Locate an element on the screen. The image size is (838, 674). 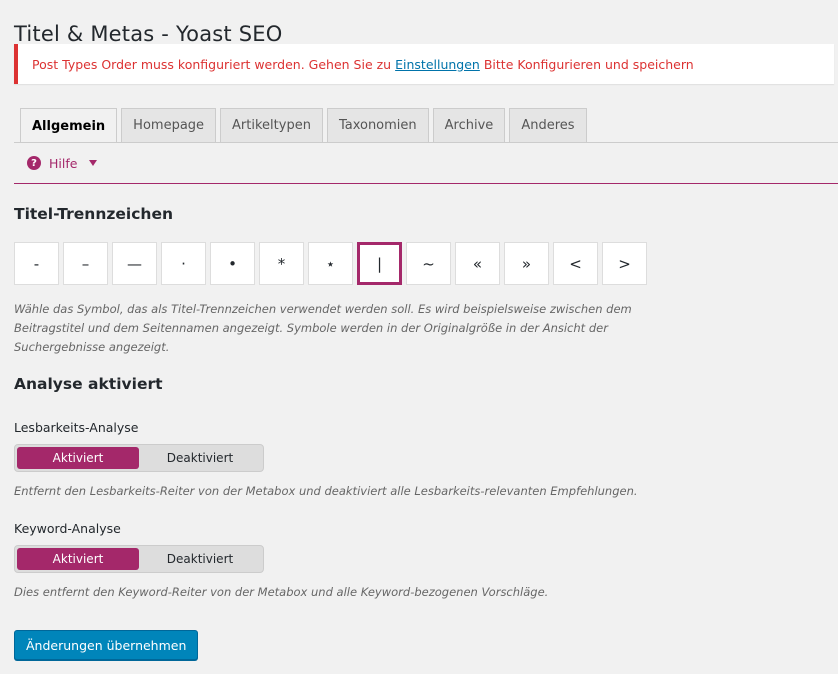
help-toggle: ? Hilfe is located at coordinates (62, 163).